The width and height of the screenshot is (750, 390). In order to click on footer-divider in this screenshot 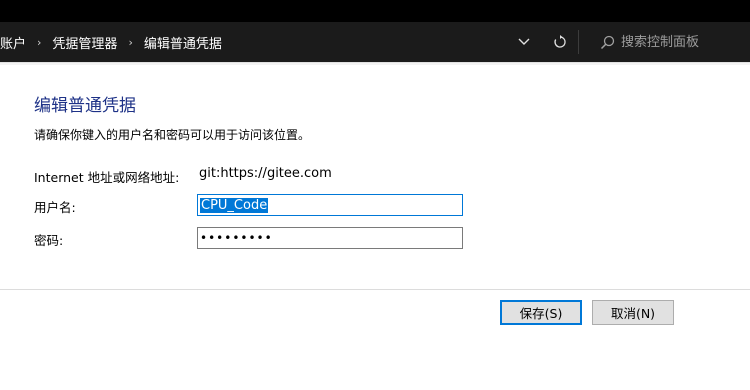, I will do `click(375, 289)`.